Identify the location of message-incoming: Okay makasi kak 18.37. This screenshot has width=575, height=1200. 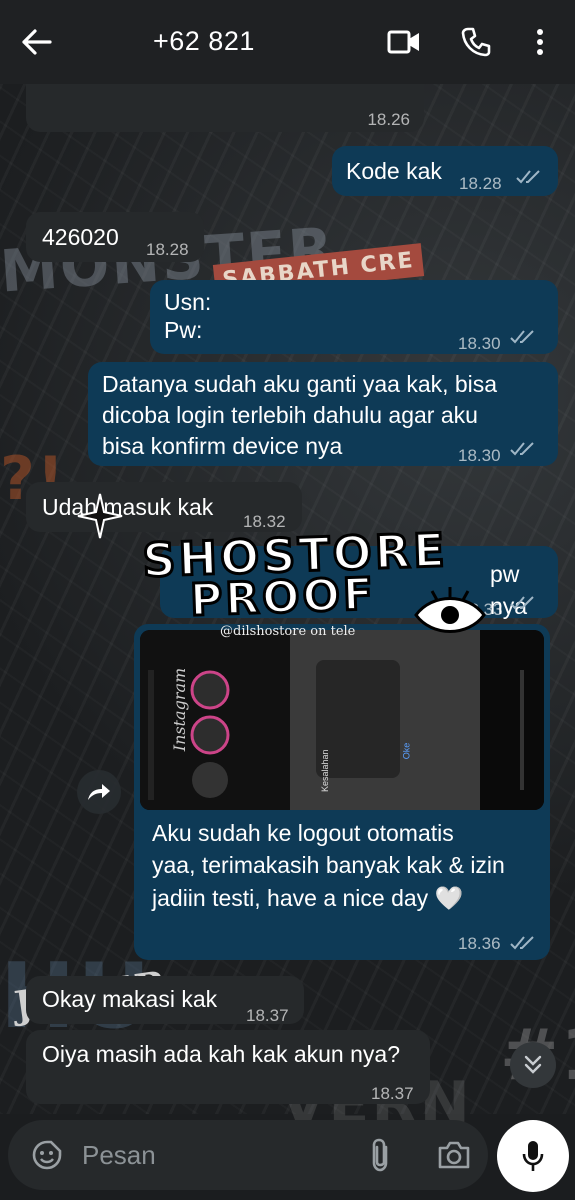
(165, 1000).